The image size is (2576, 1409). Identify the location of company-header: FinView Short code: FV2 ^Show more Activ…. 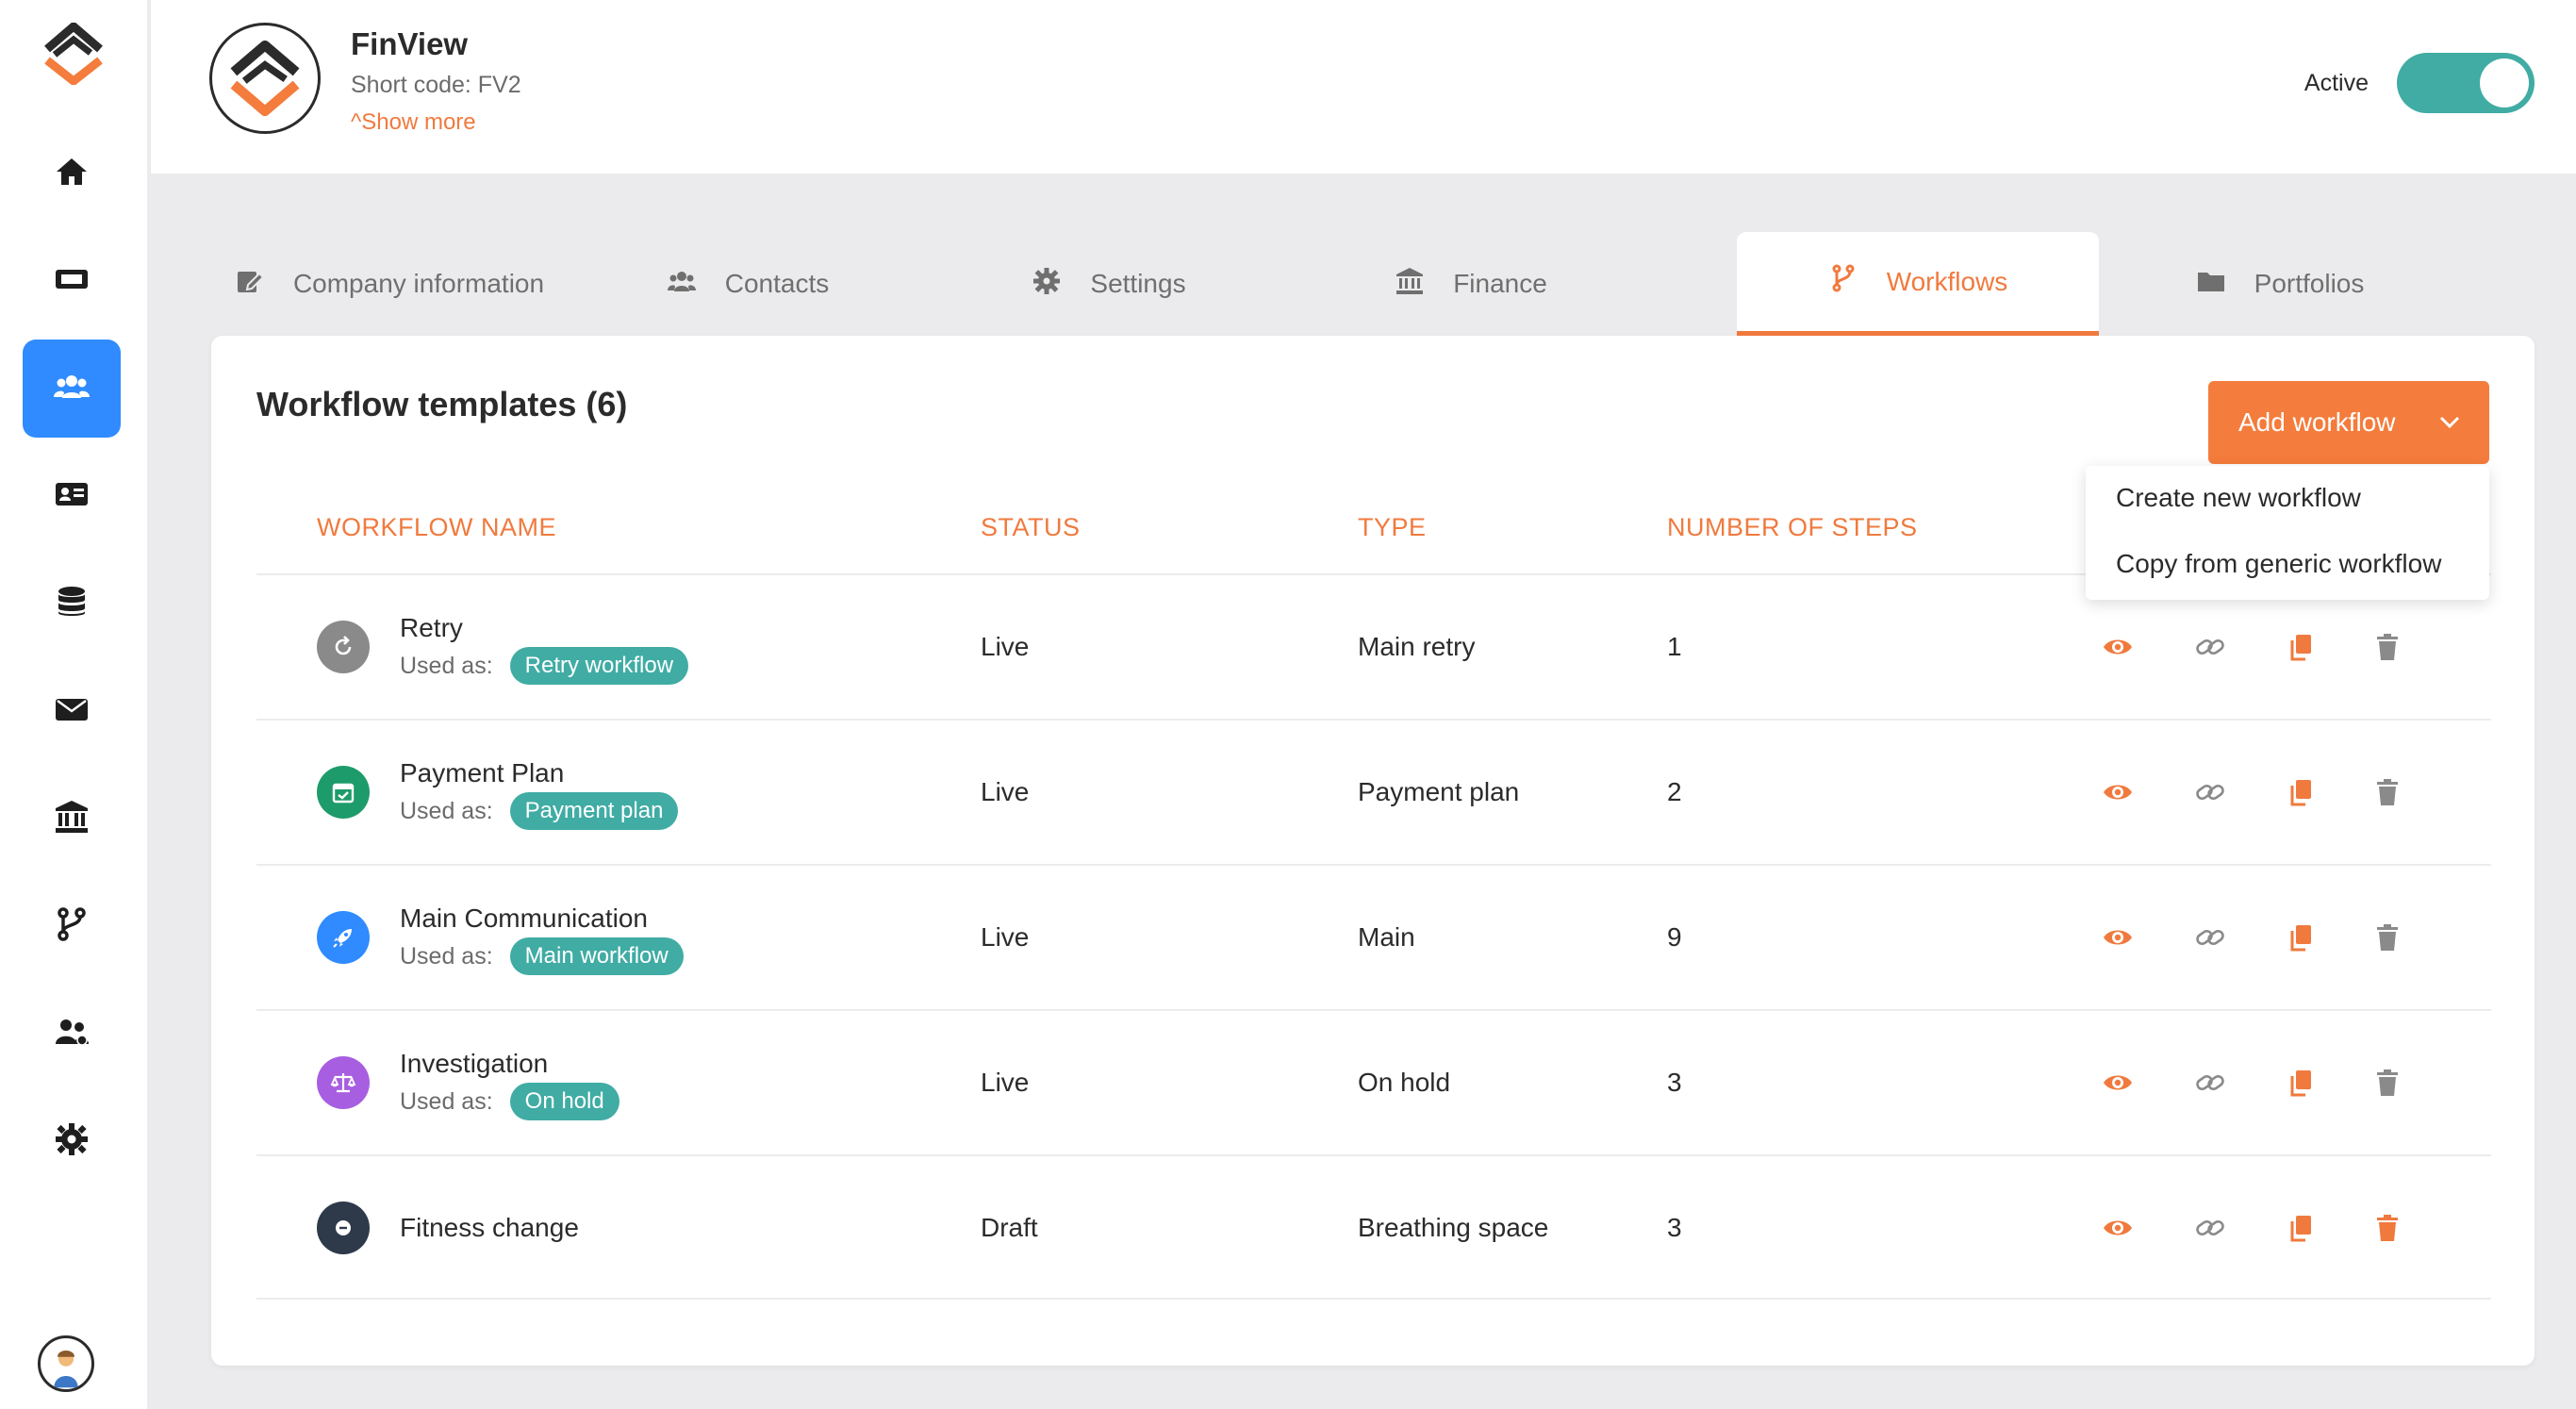
(1363, 87).